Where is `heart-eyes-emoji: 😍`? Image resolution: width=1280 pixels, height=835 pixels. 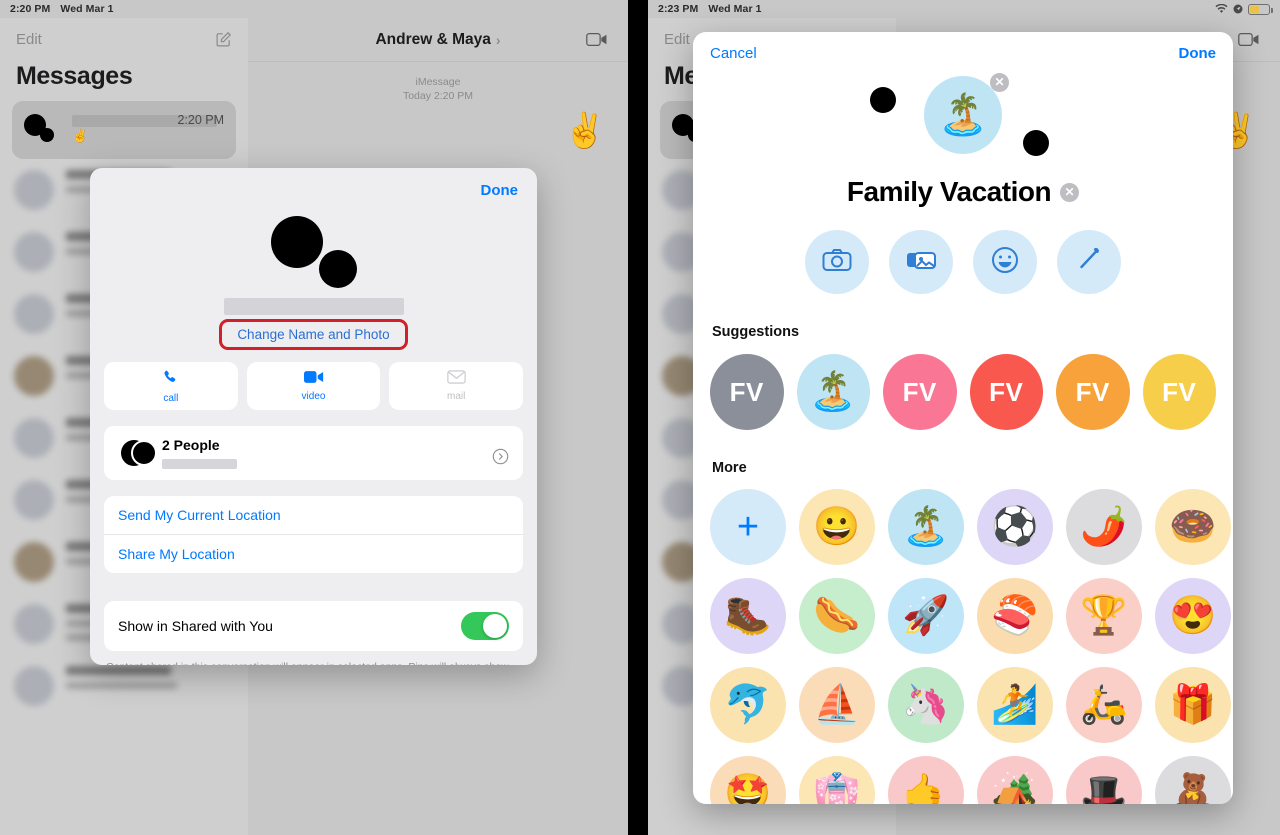
heart-eyes-emoji: 😍 is located at coordinates (1193, 616).